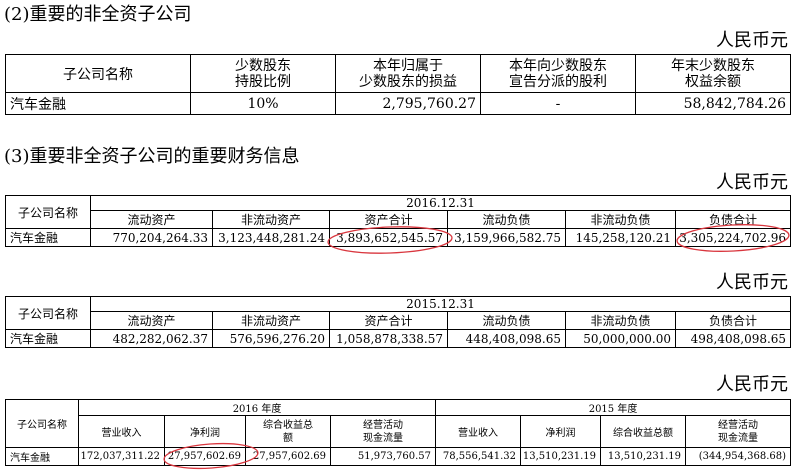 The width and height of the screenshot is (798, 471). Describe the element at coordinates (288, 456) in the screenshot. I see `cell-ci-2016: 27,957,602.69` at that location.